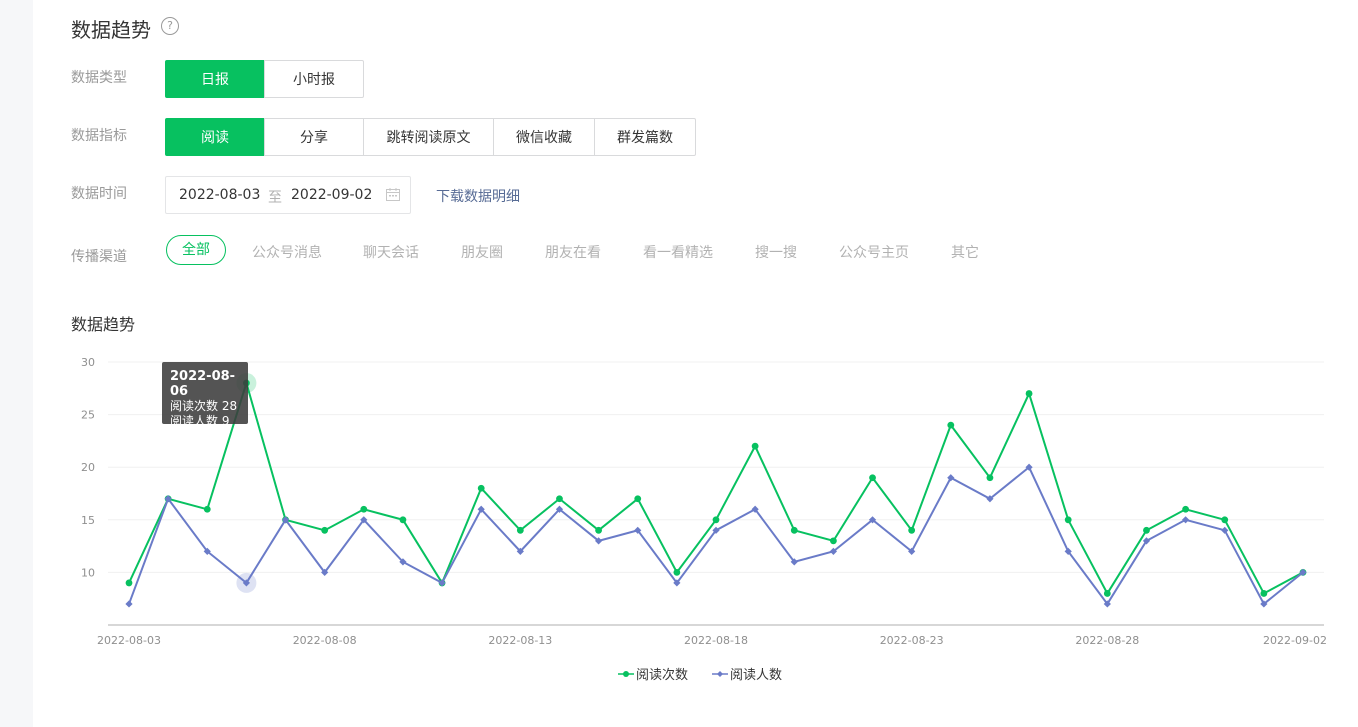 This screenshot has width=1358, height=727. What do you see at coordinates (678, 252) in the screenshot?
I see `channel-top-stories: 看一看精选` at bounding box center [678, 252].